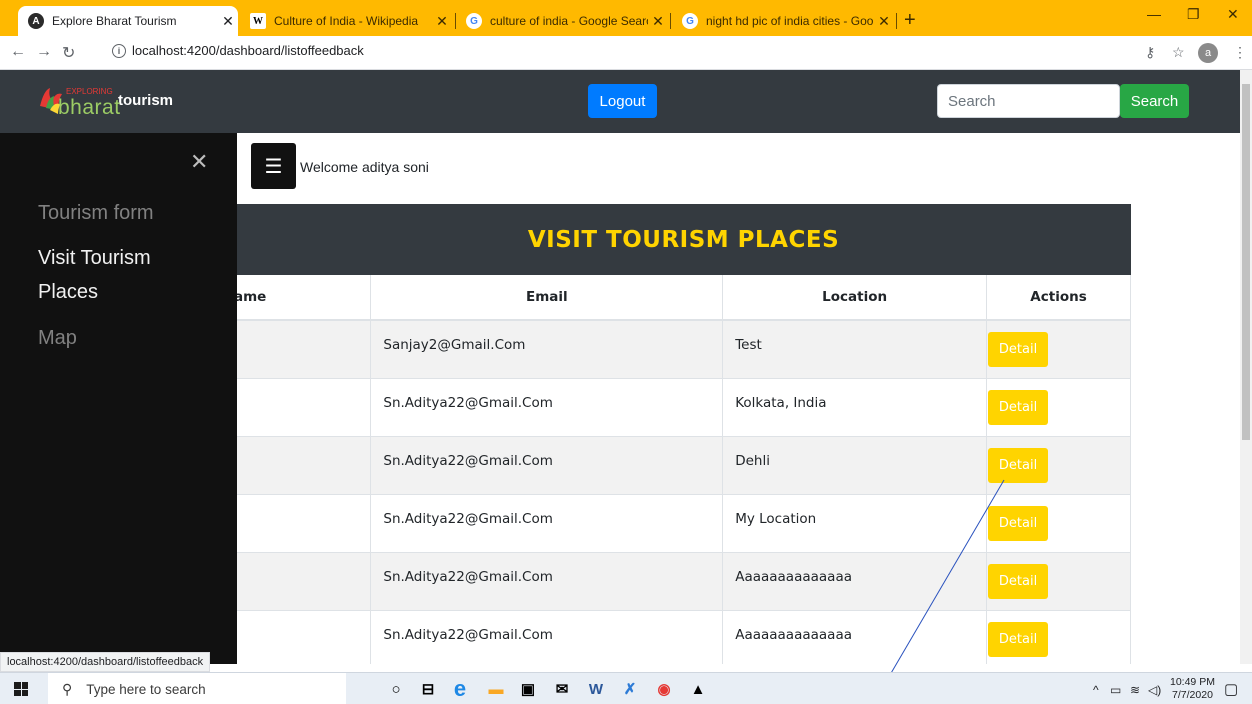 The width and height of the screenshot is (1252, 704). I want to click on sidebar: ✕ Tourism form Visit Tourism Places Map, so click(118, 398).